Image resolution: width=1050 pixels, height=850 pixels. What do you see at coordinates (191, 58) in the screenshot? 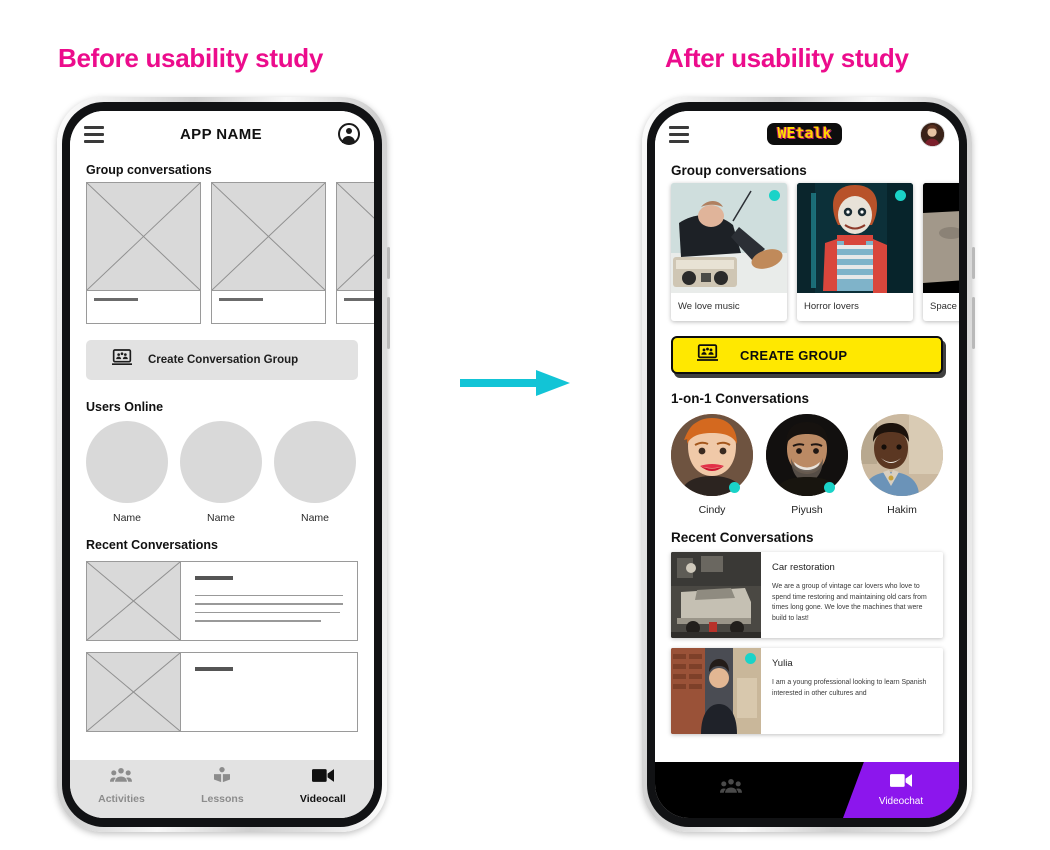
I see `before-heading: Before usability study` at bounding box center [191, 58].